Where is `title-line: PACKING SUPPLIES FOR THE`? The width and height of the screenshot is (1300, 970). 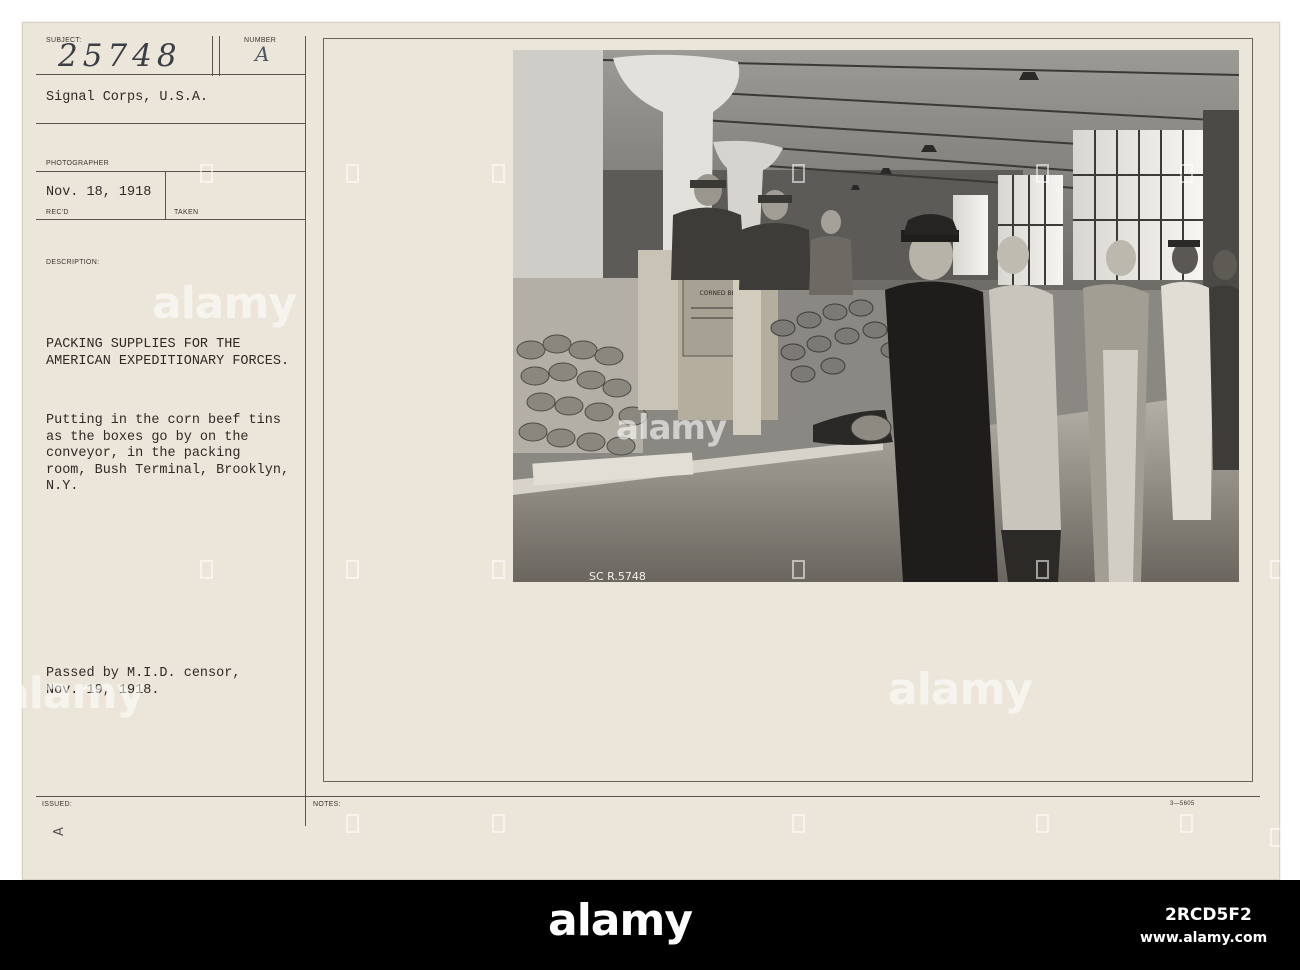 title-line: PACKING SUPPLIES FOR THE is located at coordinates (143, 344).